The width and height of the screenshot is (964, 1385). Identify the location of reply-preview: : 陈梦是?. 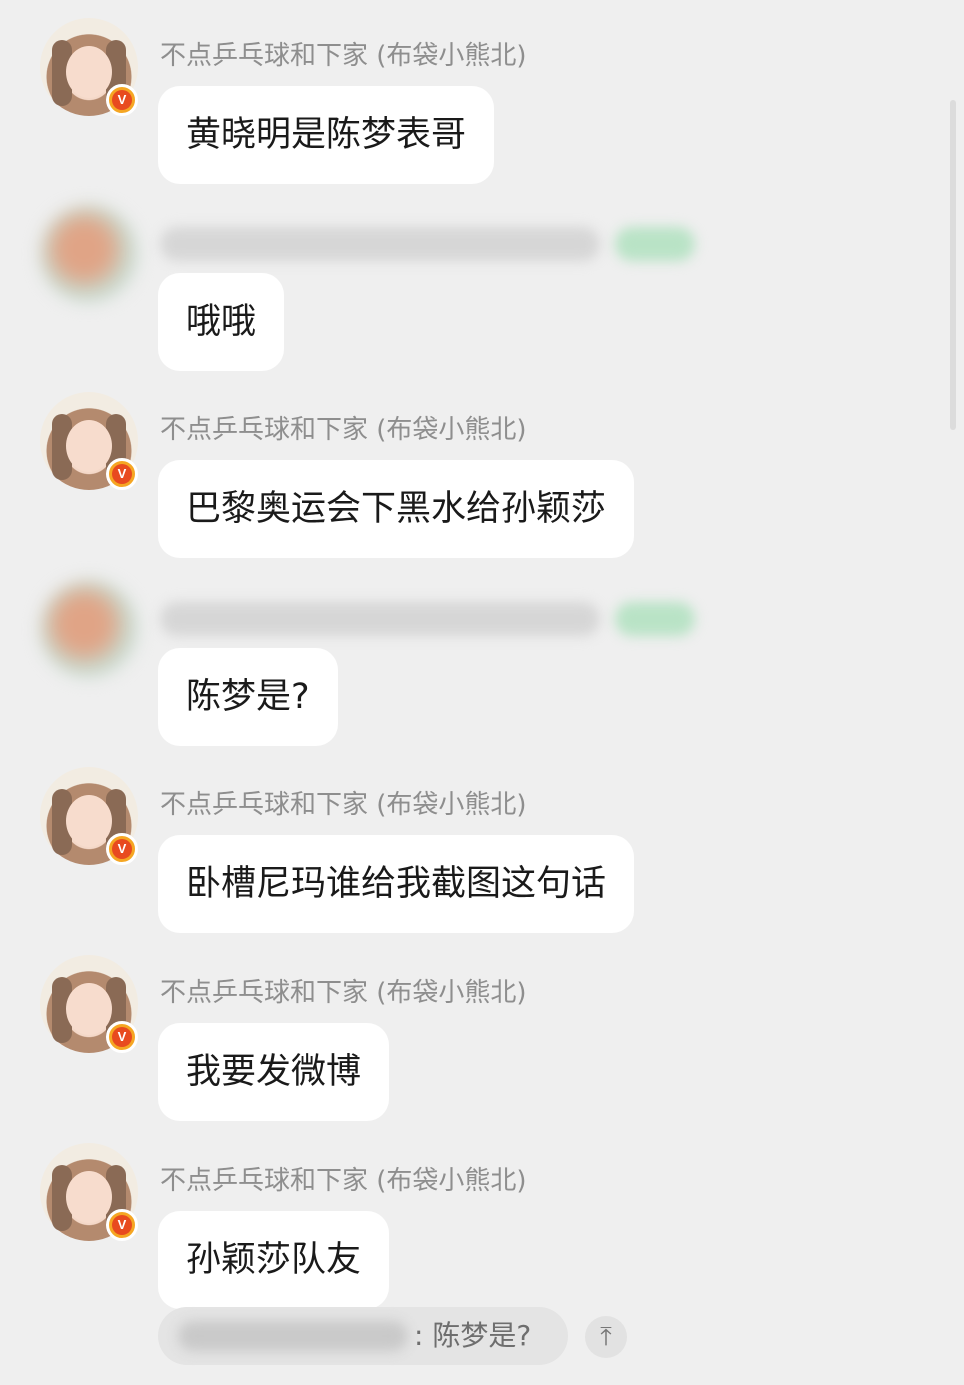
(363, 1336).